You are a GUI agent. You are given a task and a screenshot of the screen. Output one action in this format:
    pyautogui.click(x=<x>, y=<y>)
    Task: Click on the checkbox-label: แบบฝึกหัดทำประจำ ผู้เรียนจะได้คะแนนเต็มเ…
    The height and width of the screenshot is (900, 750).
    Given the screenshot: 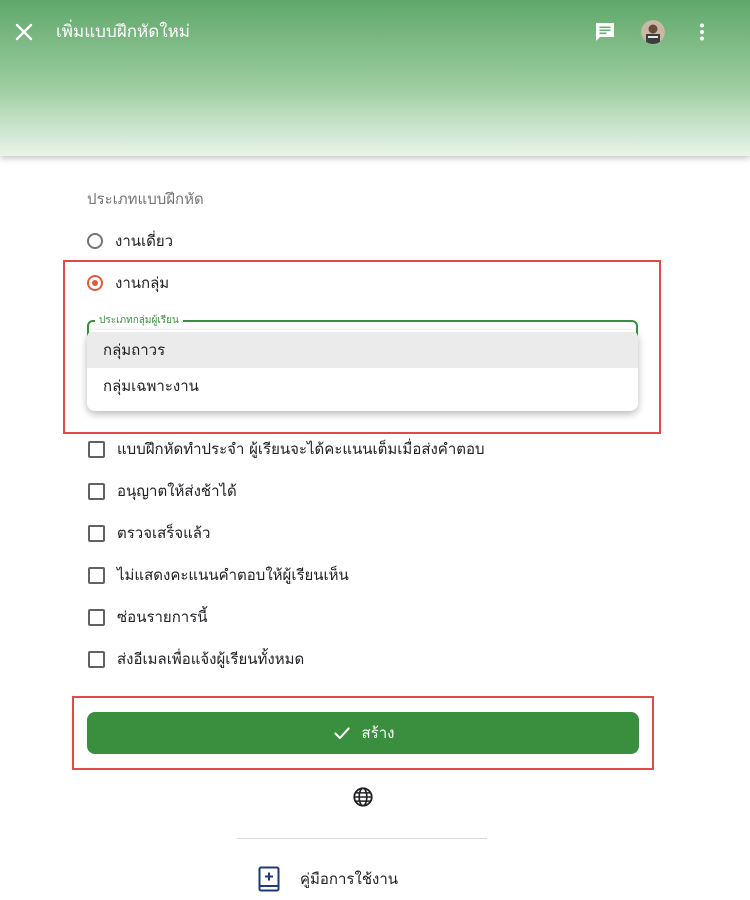 What is the action you would take?
    pyautogui.click(x=301, y=449)
    